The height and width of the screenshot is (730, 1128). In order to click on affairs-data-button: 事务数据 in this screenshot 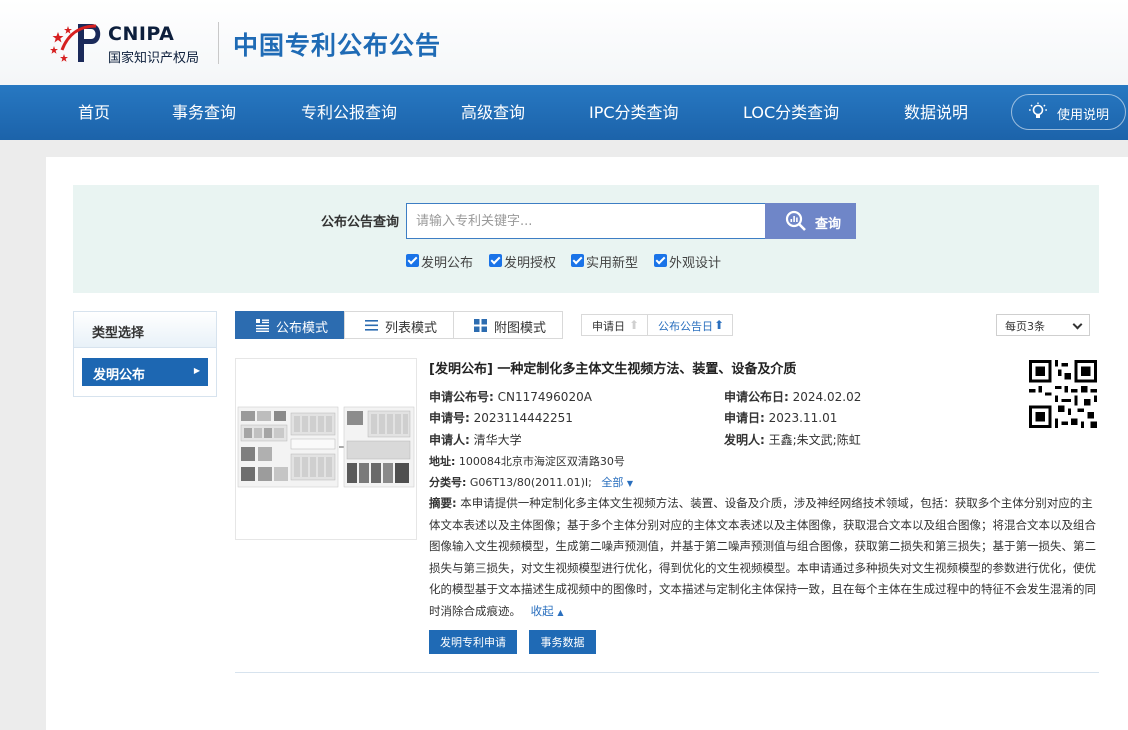, I will do `click(562, 642)`.